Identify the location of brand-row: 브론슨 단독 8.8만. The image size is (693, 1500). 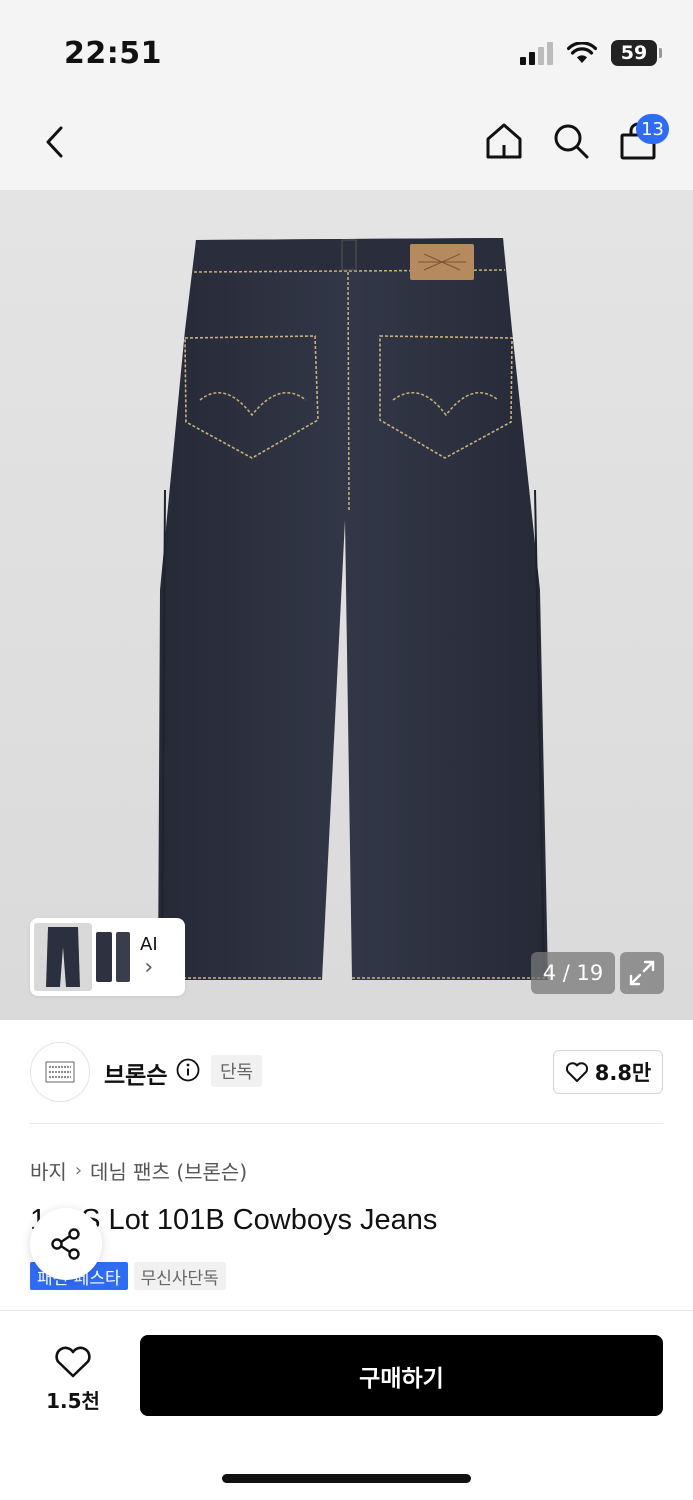
(346, 1072).